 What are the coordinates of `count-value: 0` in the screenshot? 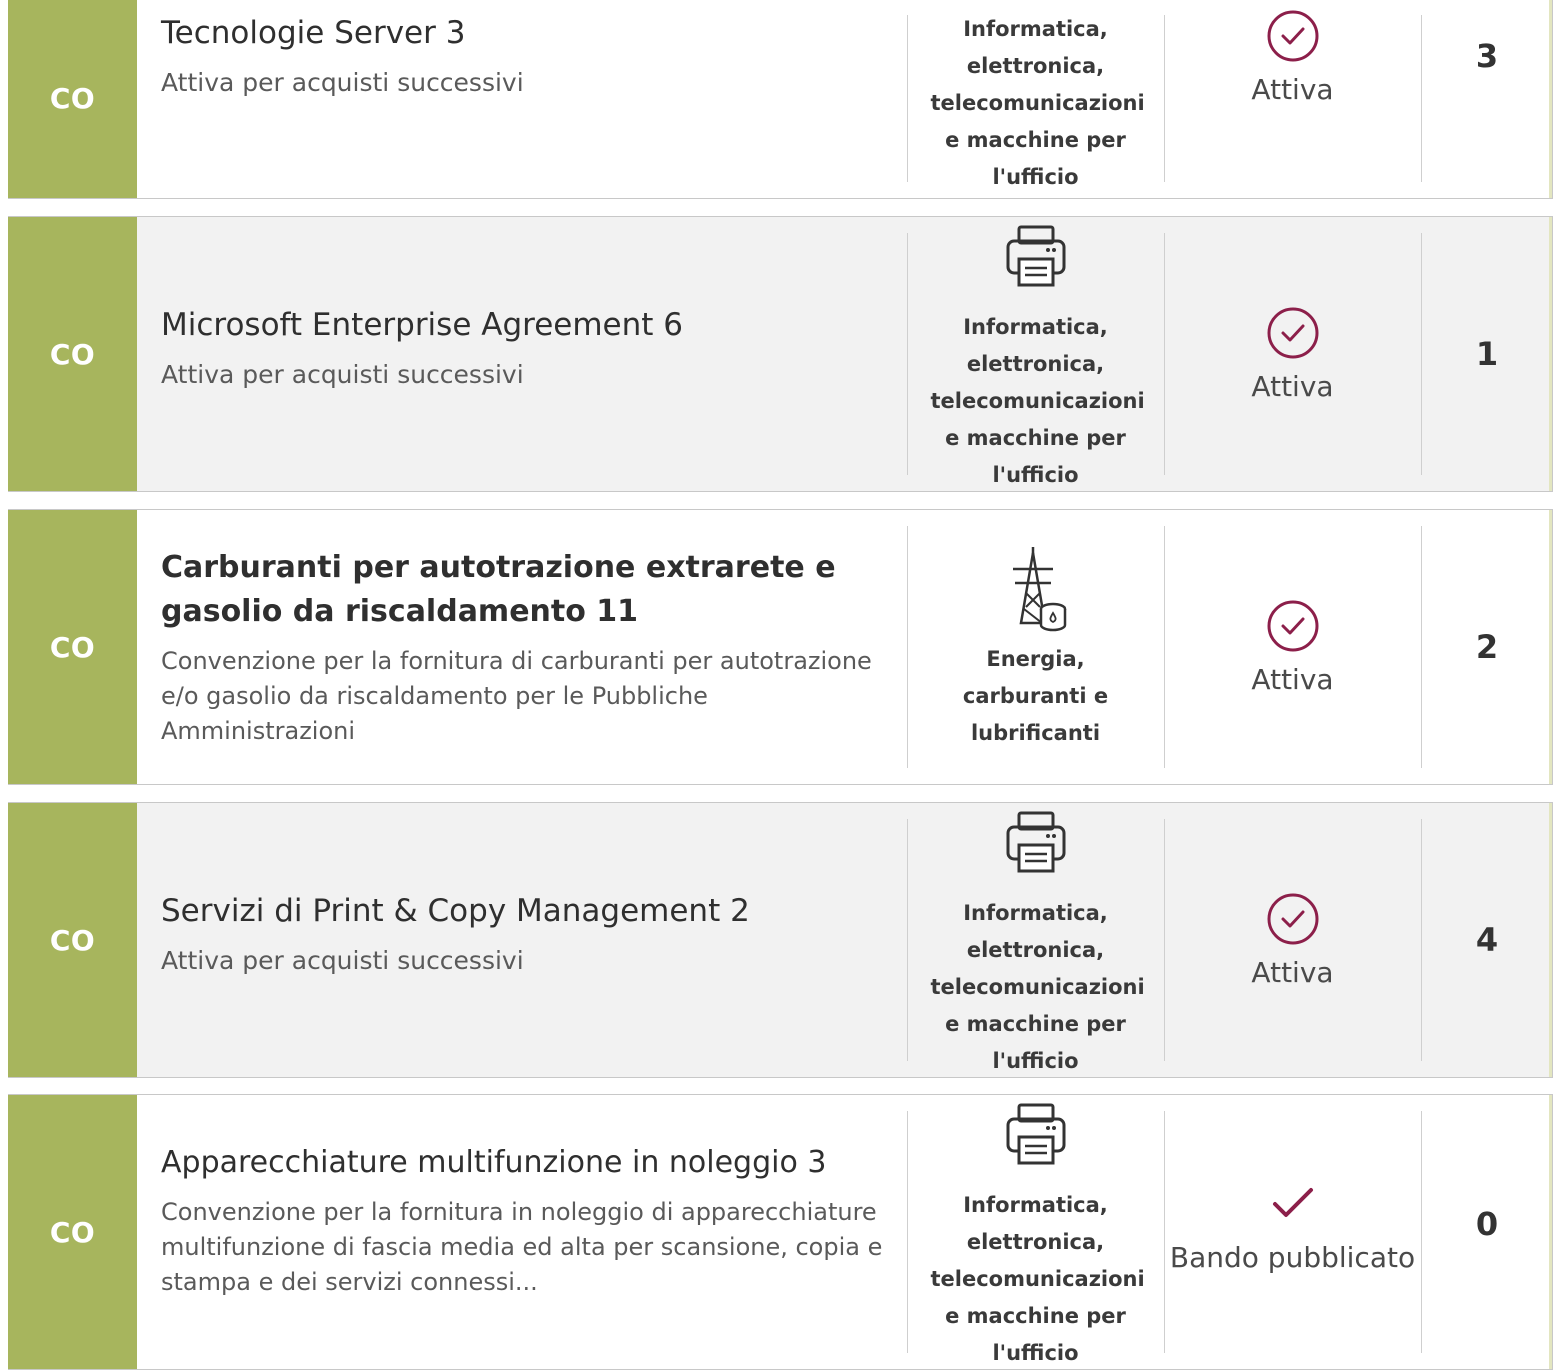 It's located at (1487, 1224).